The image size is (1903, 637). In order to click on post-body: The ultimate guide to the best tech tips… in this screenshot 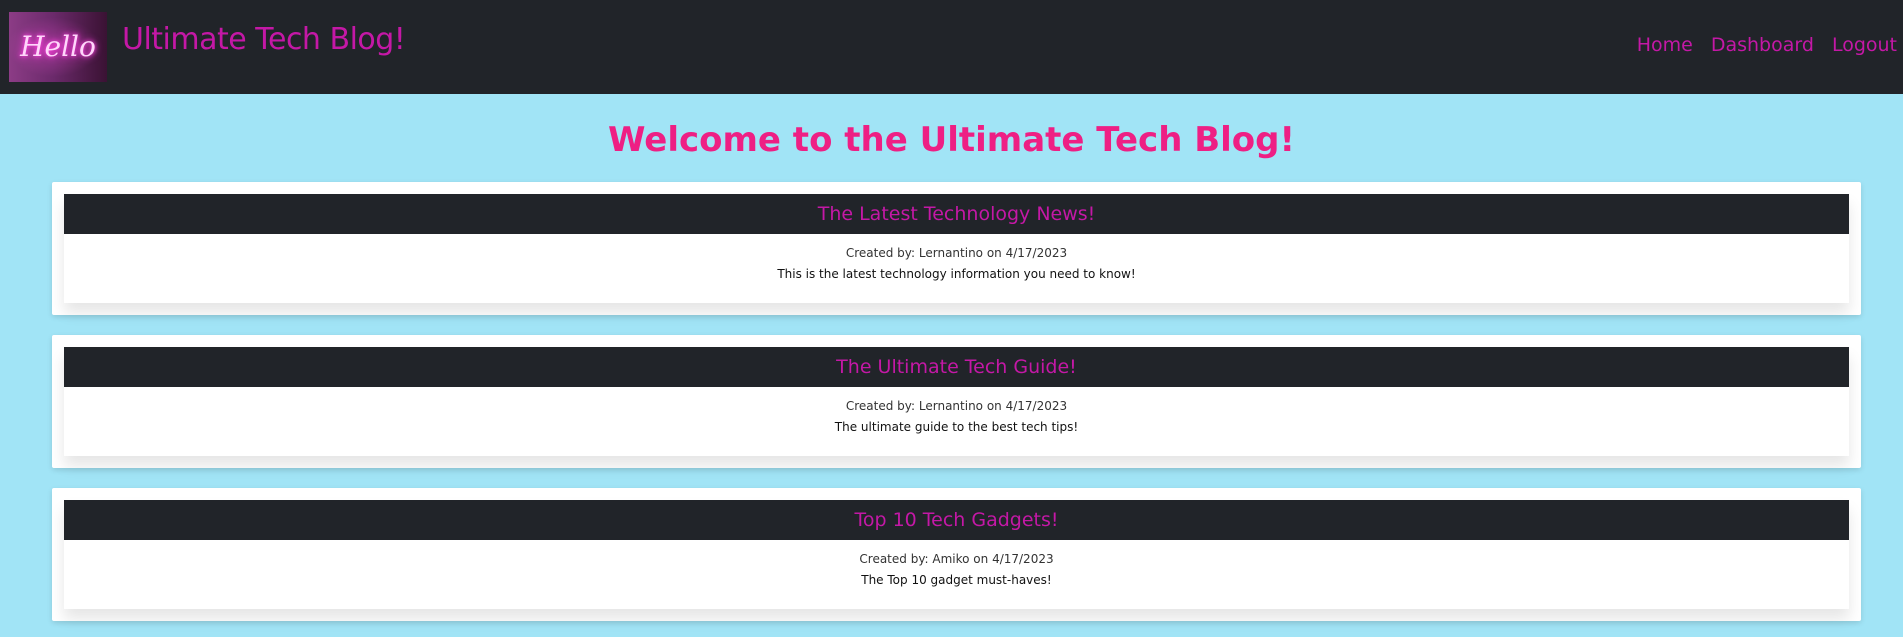, I will do `click(956, 427)`.